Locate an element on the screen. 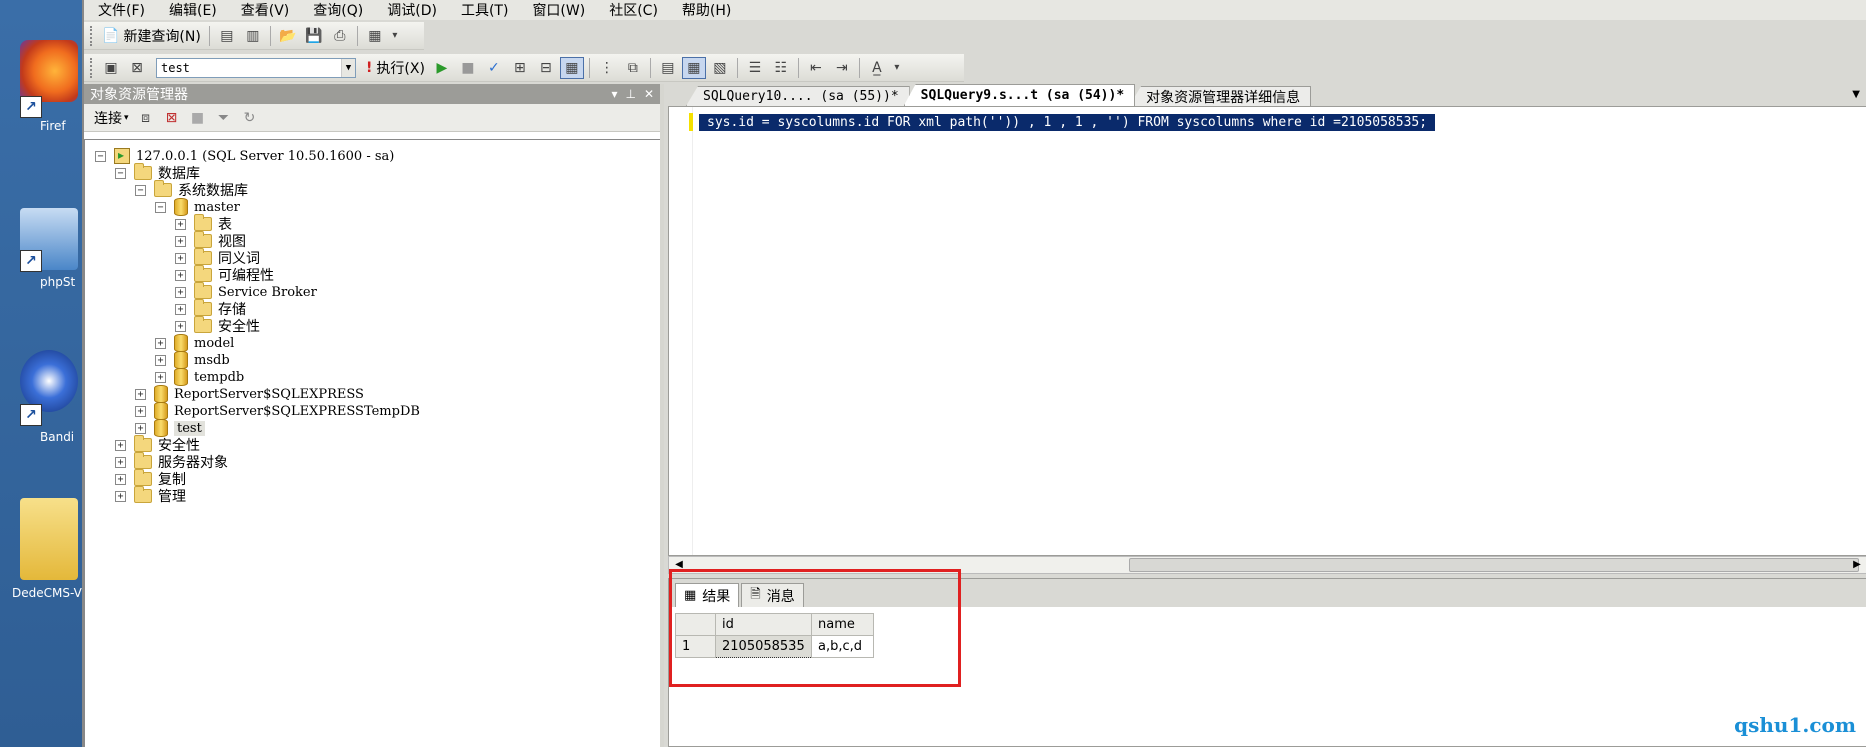  print-icon: ⎙ is located at coordinates (340, 36).